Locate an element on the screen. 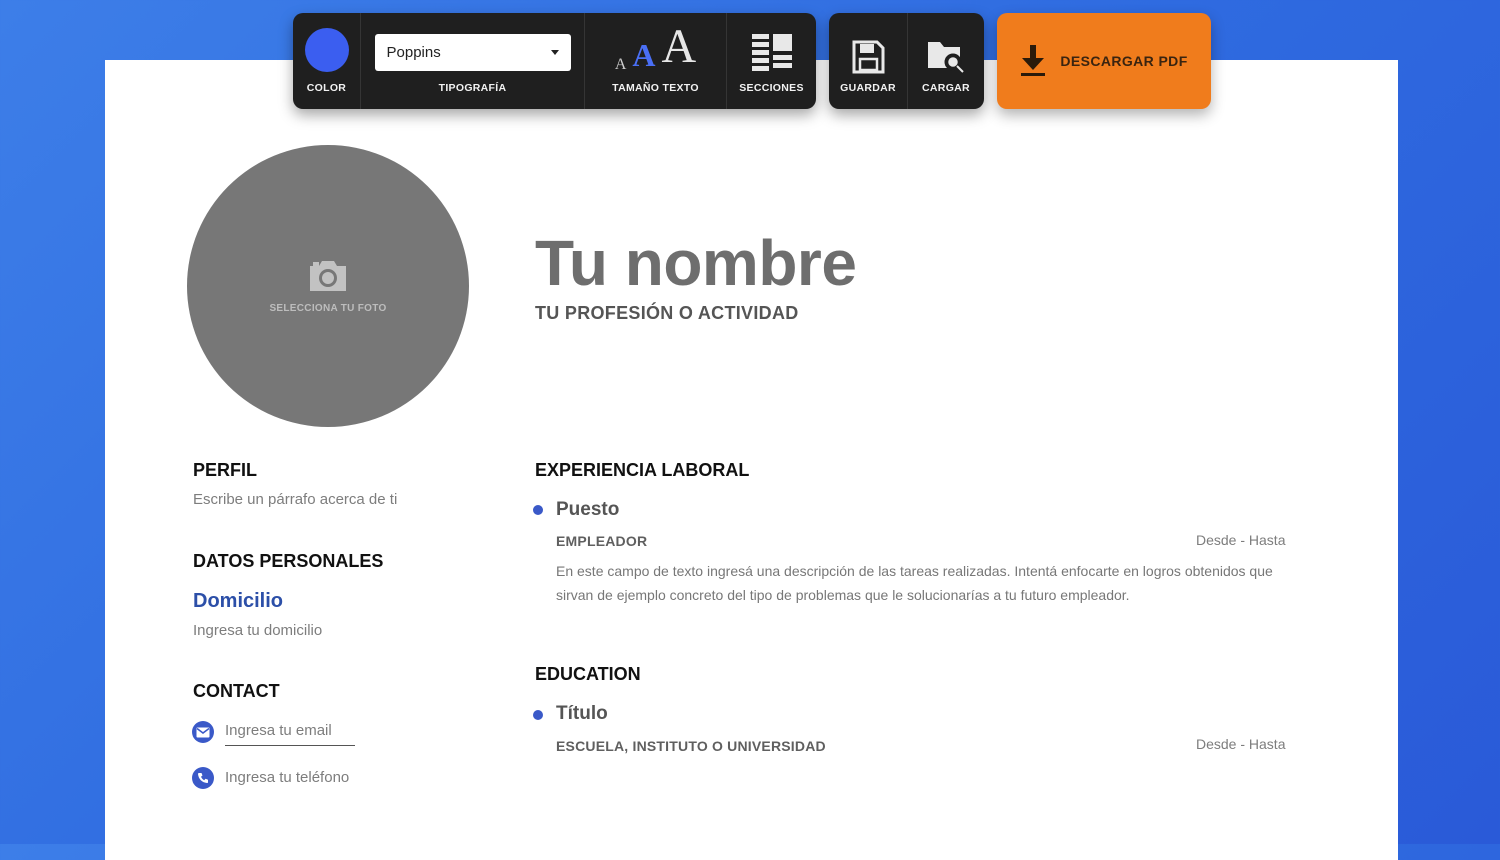 The width and height of the screenshot is (1500, 860). text-size-large: A is located at coordinates (679, 46).